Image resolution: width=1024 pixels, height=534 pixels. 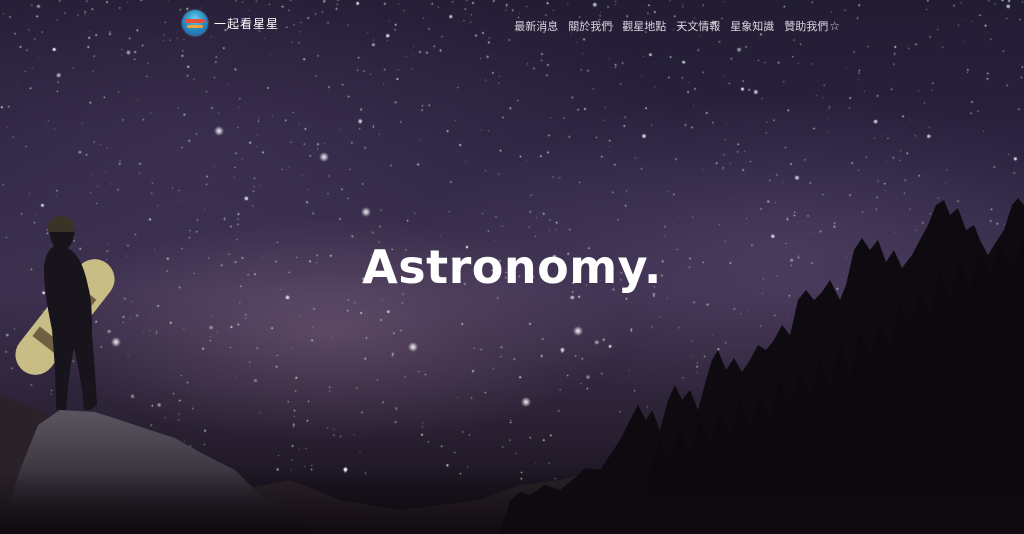 I want to click on main-navigation: 最新消息 關於我們 觀星地點 天文情報 星象知識 贊助我們☆, so click(x=677, y=26).